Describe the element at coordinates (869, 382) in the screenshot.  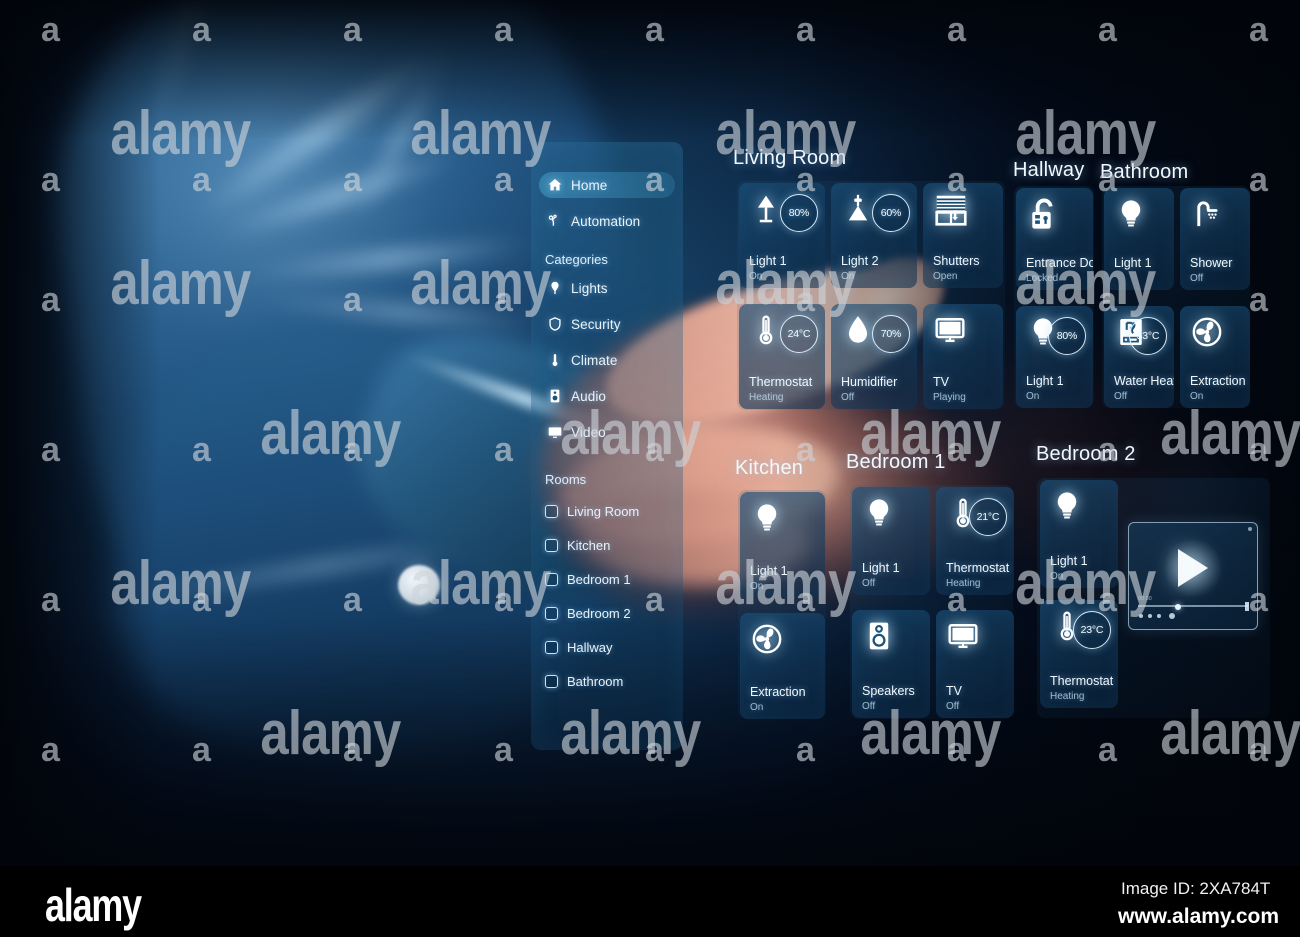
I see `device-name: Humidifier` at that location.